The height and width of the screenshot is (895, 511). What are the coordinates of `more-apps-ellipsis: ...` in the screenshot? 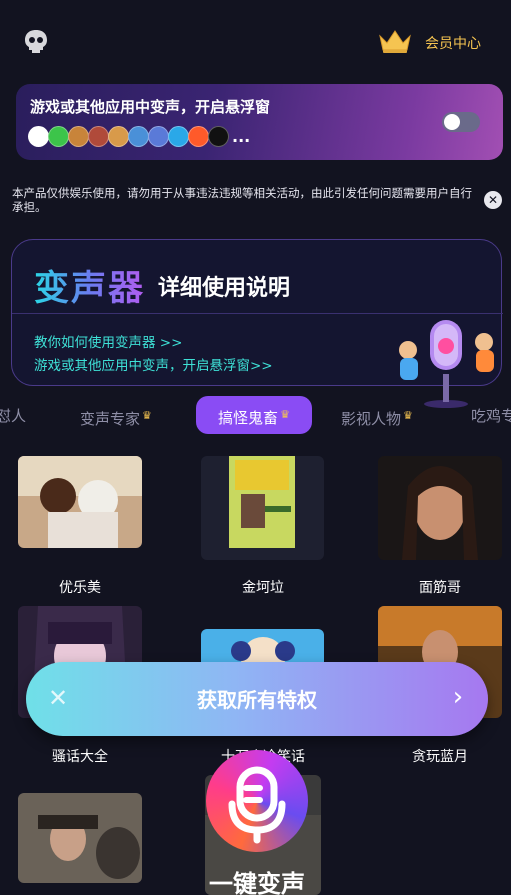 It's located at (241, 136).